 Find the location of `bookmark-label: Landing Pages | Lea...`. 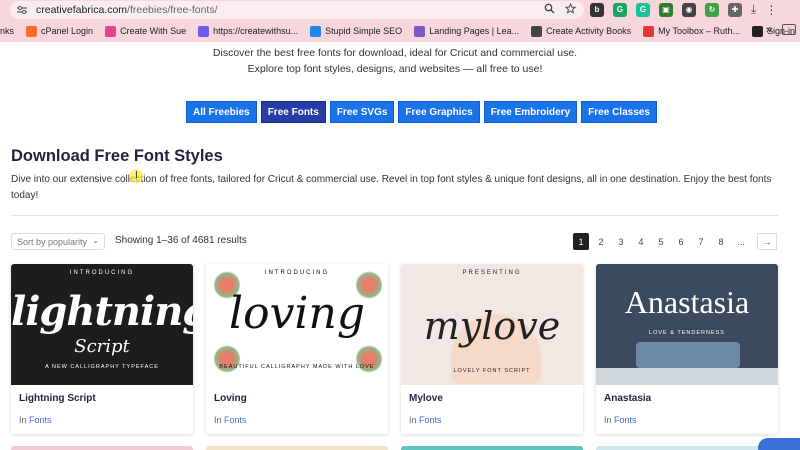

bookmark-label: Landing Pages | Lea... is located at coordinates (474, 31).